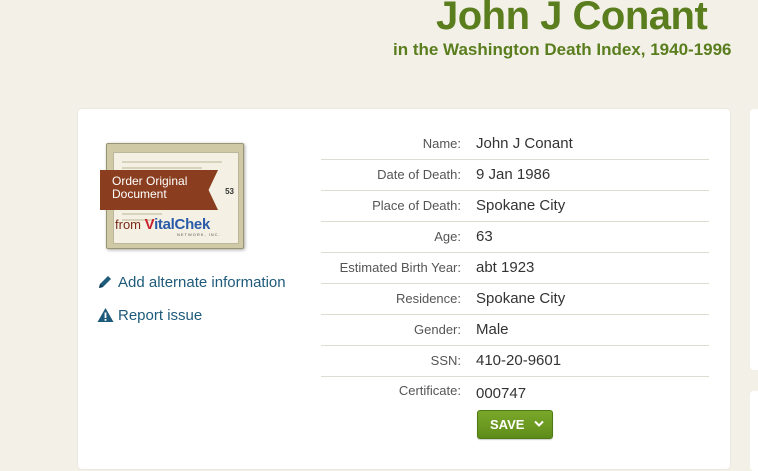 The image size is (758, 471). I want to click on detail-label: Residence:, so click(428, 298).